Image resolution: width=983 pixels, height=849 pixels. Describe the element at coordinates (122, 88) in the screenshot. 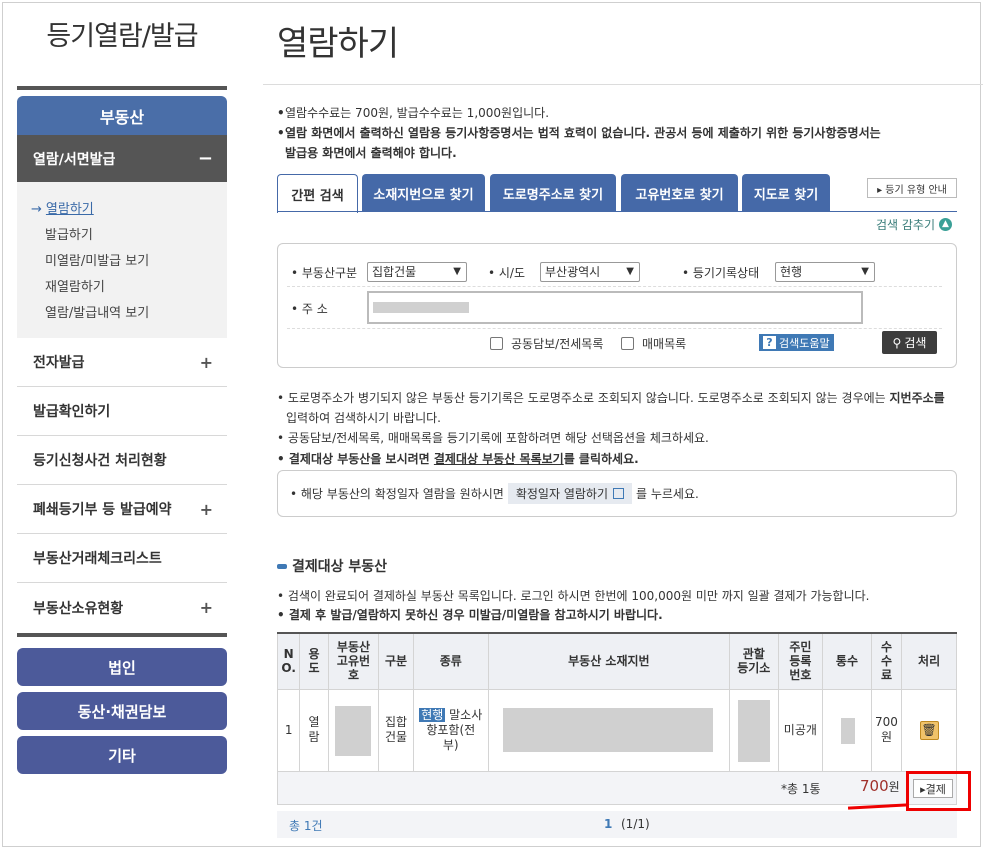

I see `sidebar-top-line` at that location.